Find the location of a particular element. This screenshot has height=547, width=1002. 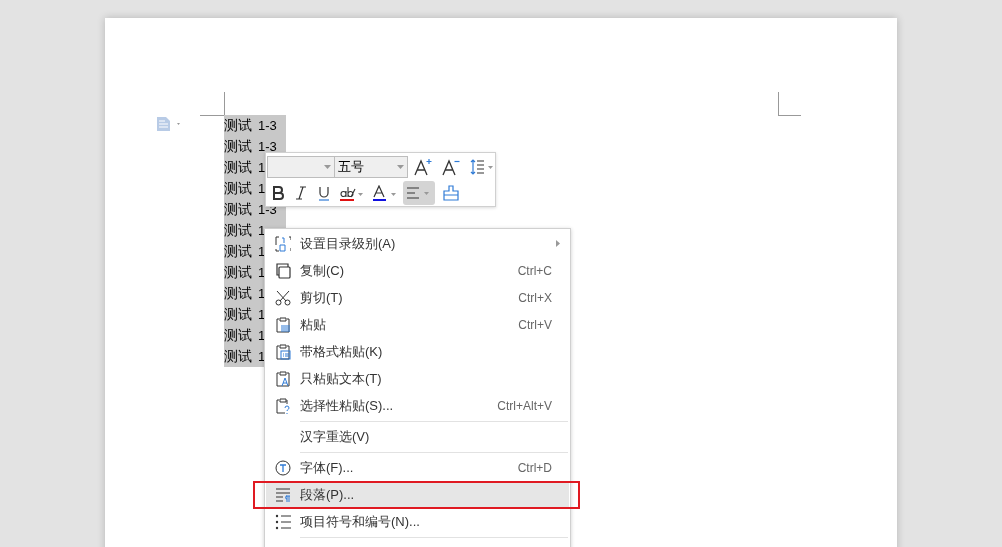

grow-font-icon is located at coordinates (424, 166).